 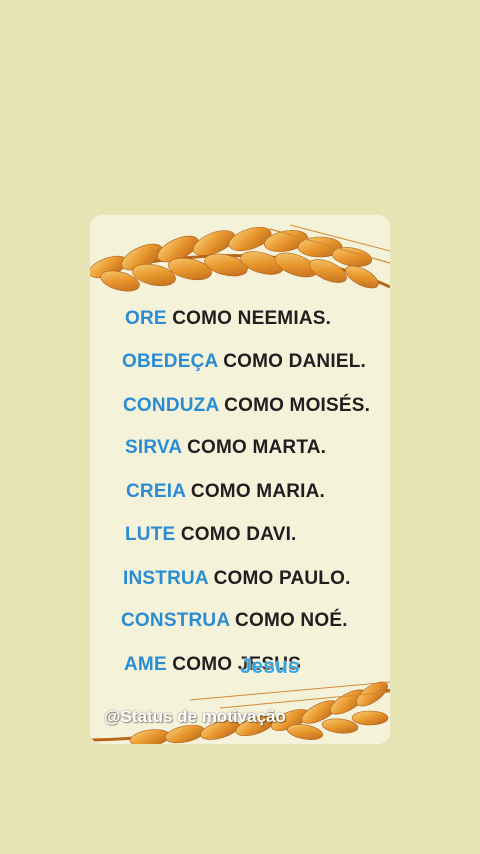 What do you see at coordinates (234, 620) in the screenshot?
I see `quote-line-8: CONSTRUA COMO NOÉ.` at bounding box center [234, 620].